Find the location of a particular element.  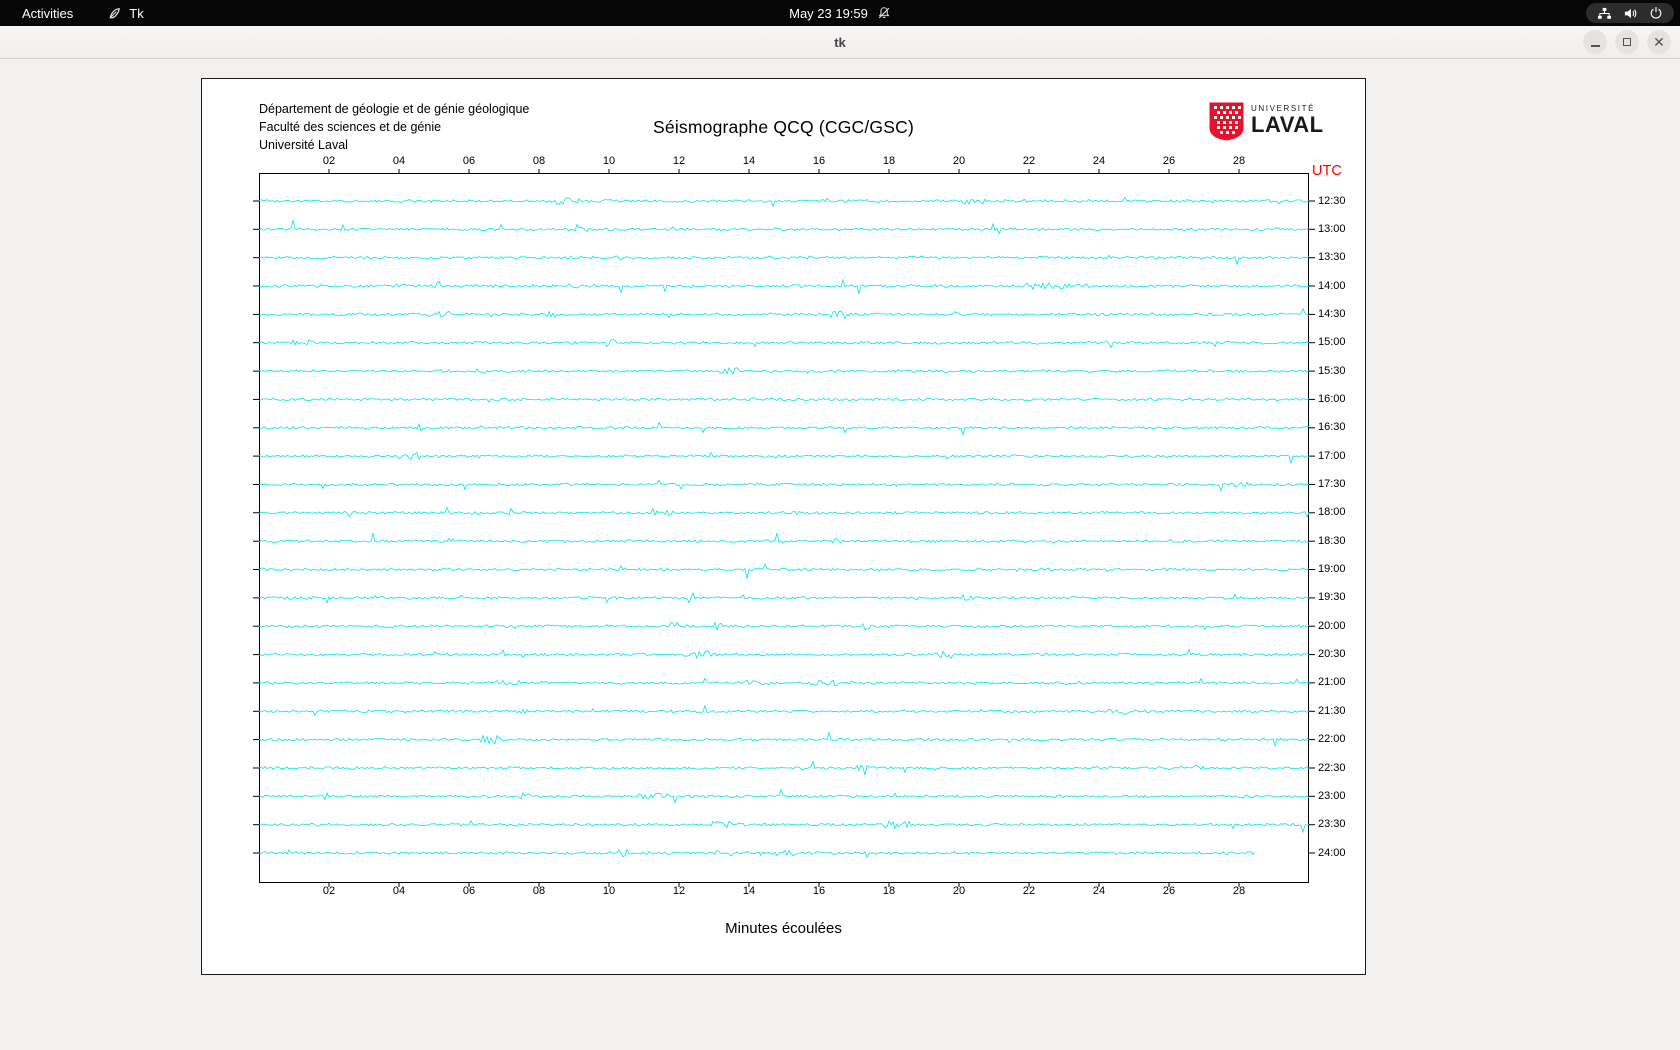

minimize-icon is located at coordinates (1595, 45).